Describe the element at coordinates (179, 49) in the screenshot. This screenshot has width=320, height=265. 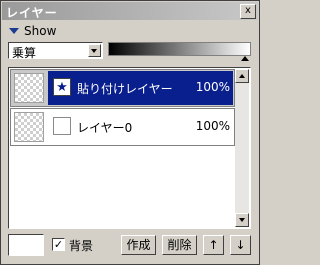
I see `opacity-slider` at that location.